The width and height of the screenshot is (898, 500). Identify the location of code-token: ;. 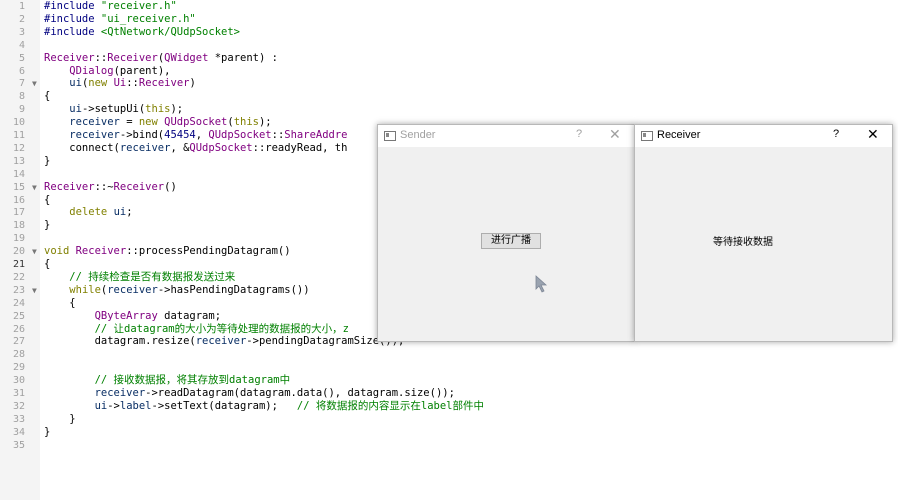
(129, 212).